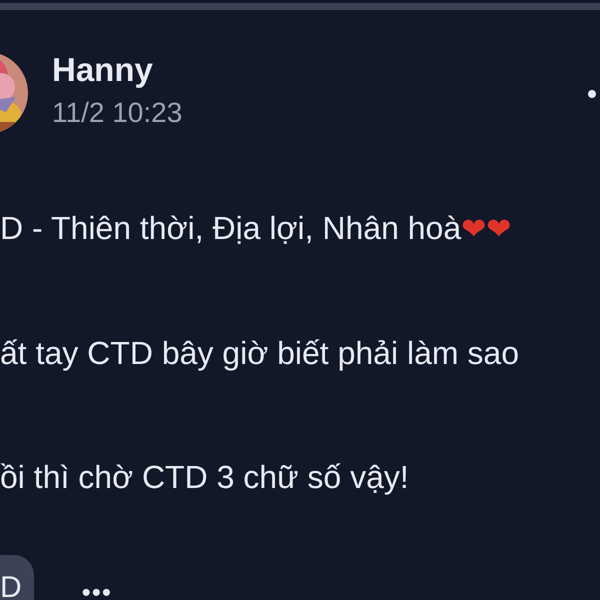 The height and width of the screenshot is (600, 600). I want to click on author-name: Hanny, so click(103, 70).